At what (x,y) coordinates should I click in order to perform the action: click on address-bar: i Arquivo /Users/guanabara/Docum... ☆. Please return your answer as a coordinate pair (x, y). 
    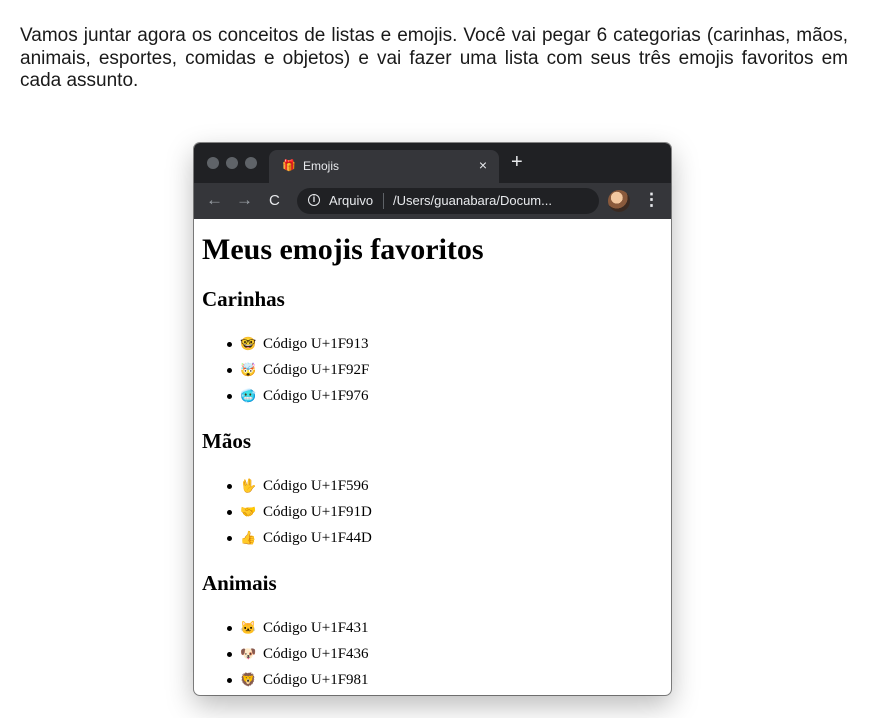
    Looking at the image, I should click on (448, 201).